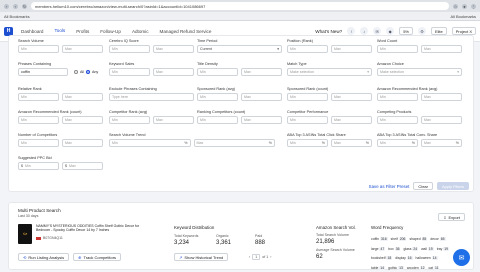 The image size is (480, 272). What do you see at coordinates (351, 31) in the screenshot?
I see `notification-icon: !` at bounding box center [351, 31].